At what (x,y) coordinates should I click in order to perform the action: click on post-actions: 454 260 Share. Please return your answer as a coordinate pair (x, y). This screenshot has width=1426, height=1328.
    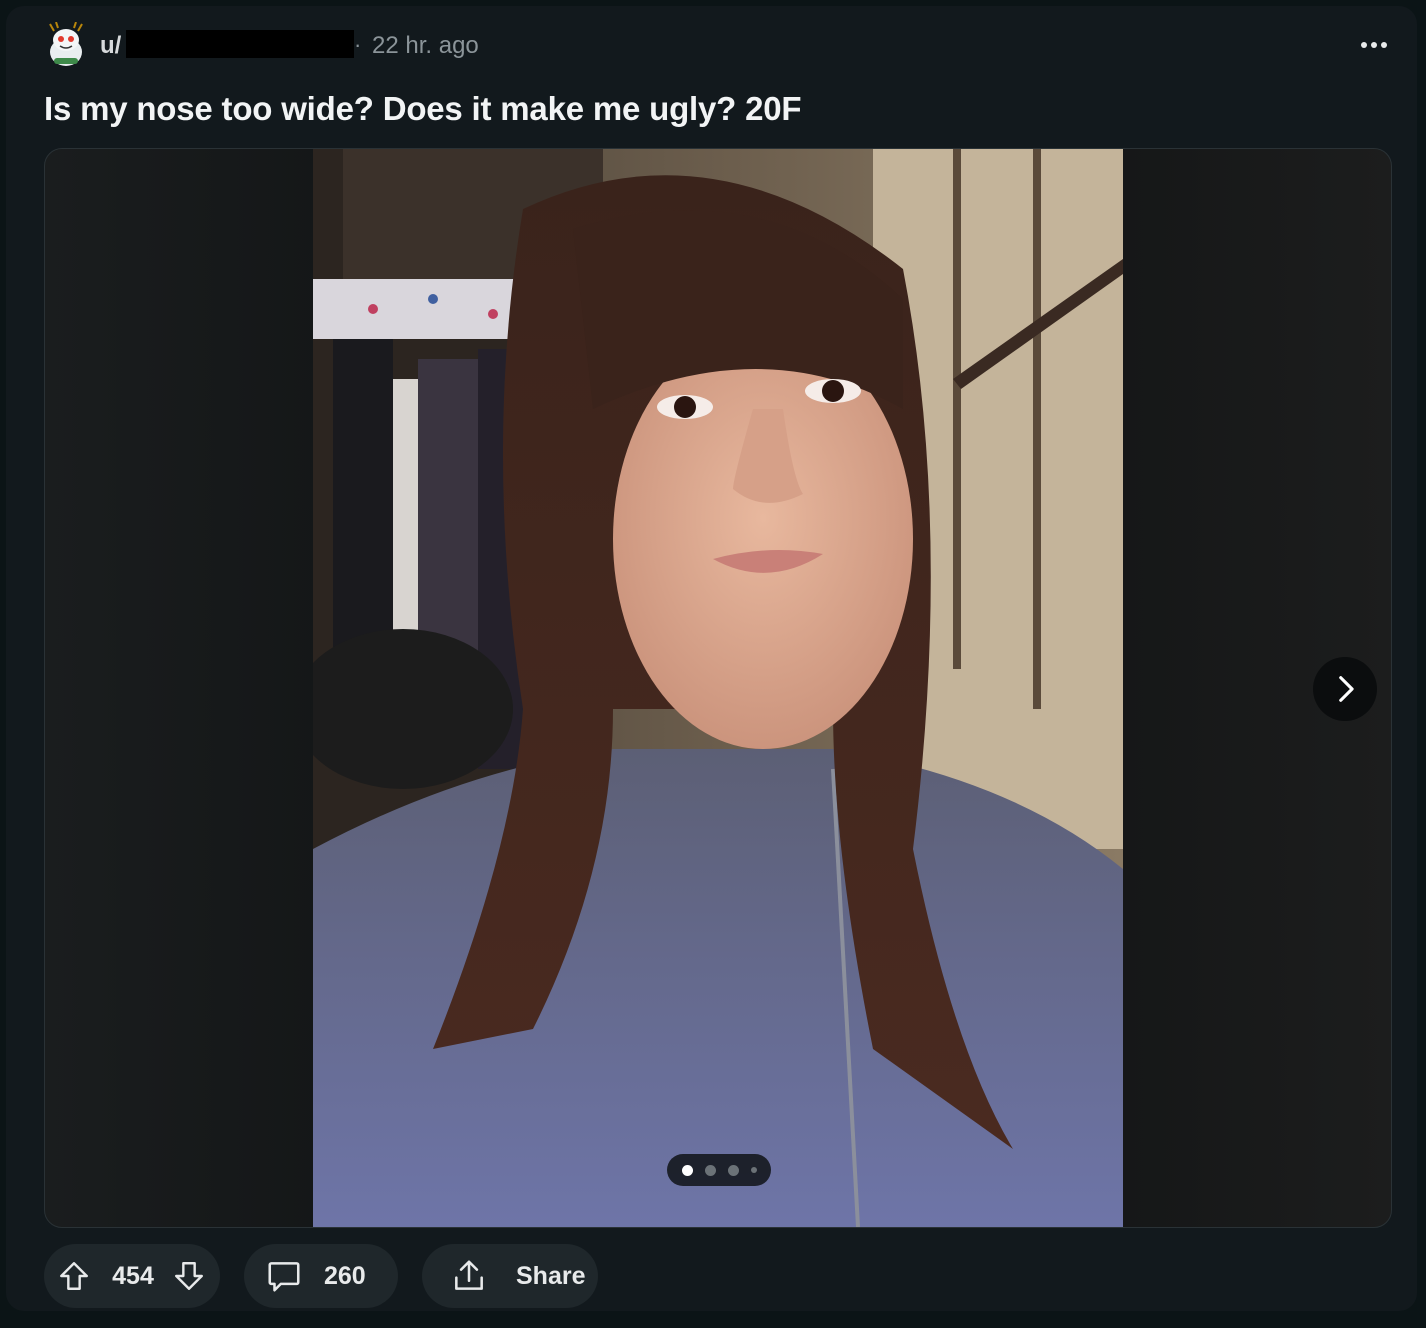
    Looking at the image, I should click on (394, 1276).